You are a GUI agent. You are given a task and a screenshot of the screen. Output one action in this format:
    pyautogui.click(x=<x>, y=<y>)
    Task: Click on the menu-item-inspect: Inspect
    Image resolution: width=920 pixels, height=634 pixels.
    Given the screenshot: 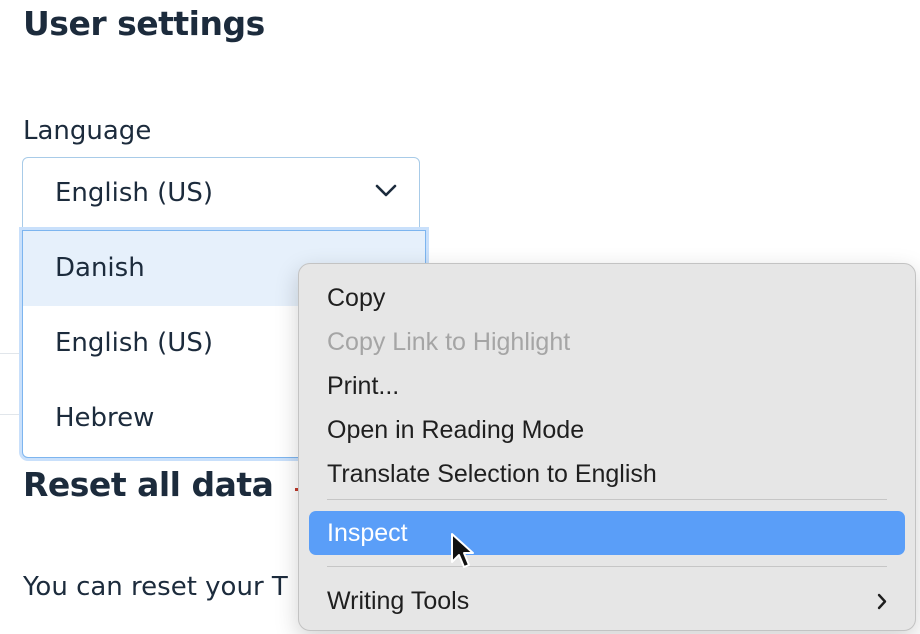 What is the action you would take?
    pyautogui.click(x=607, y=533)
    